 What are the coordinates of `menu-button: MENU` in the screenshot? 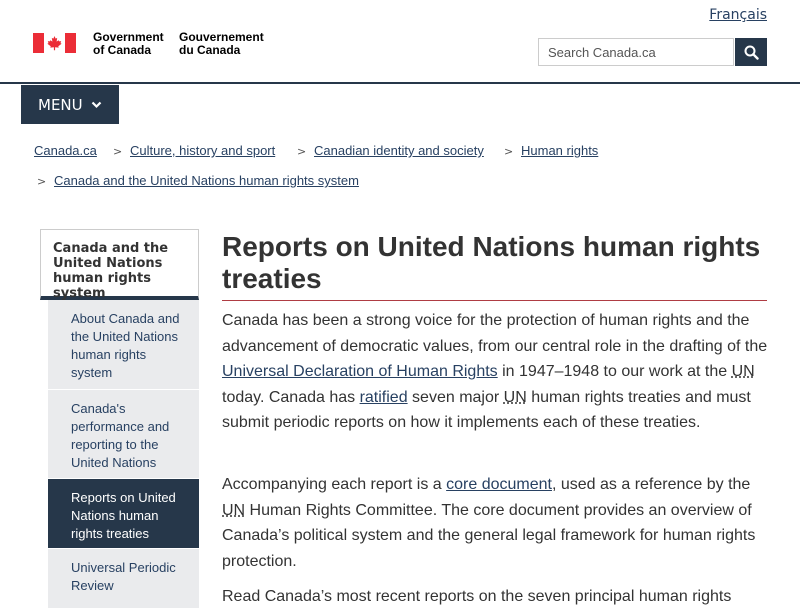 It's located at (70, 104).